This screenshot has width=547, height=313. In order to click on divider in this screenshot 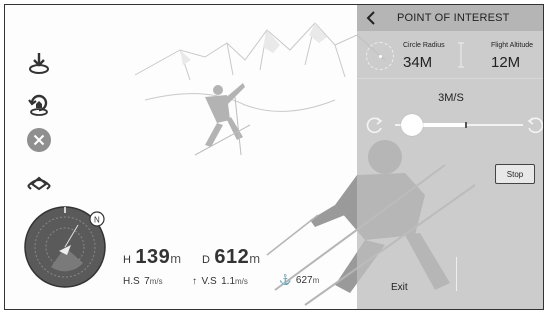, I will do `click(456, 274)`.